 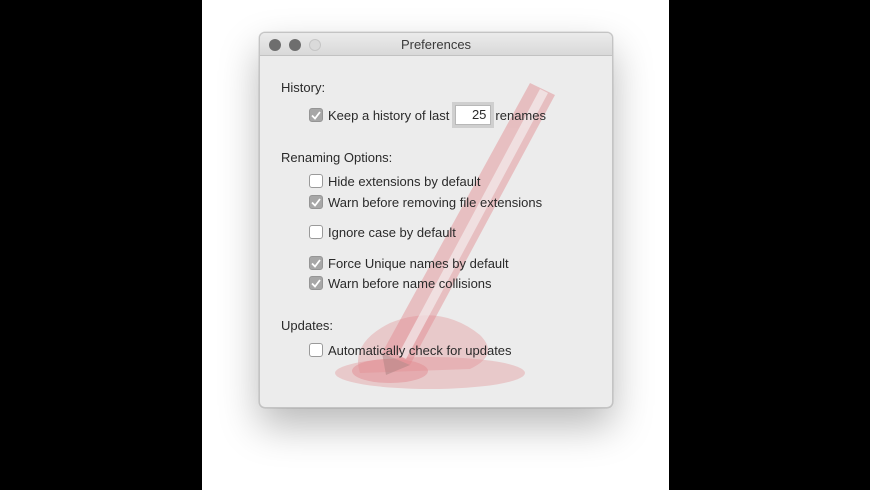 What do you see at coordinates (337, 157) in the screenshot?
I see `renaming-options-heading: Renaming Options:` at bounding box center [337, 157].